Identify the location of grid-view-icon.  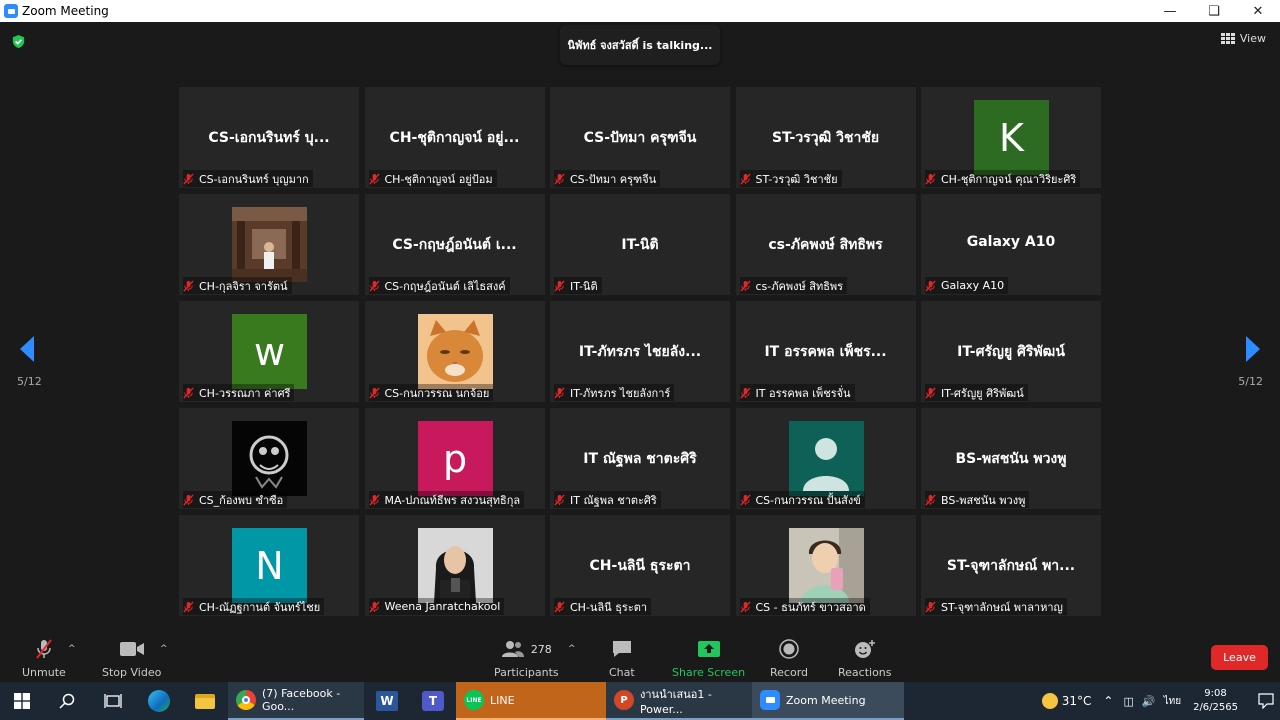
(1227, 38).